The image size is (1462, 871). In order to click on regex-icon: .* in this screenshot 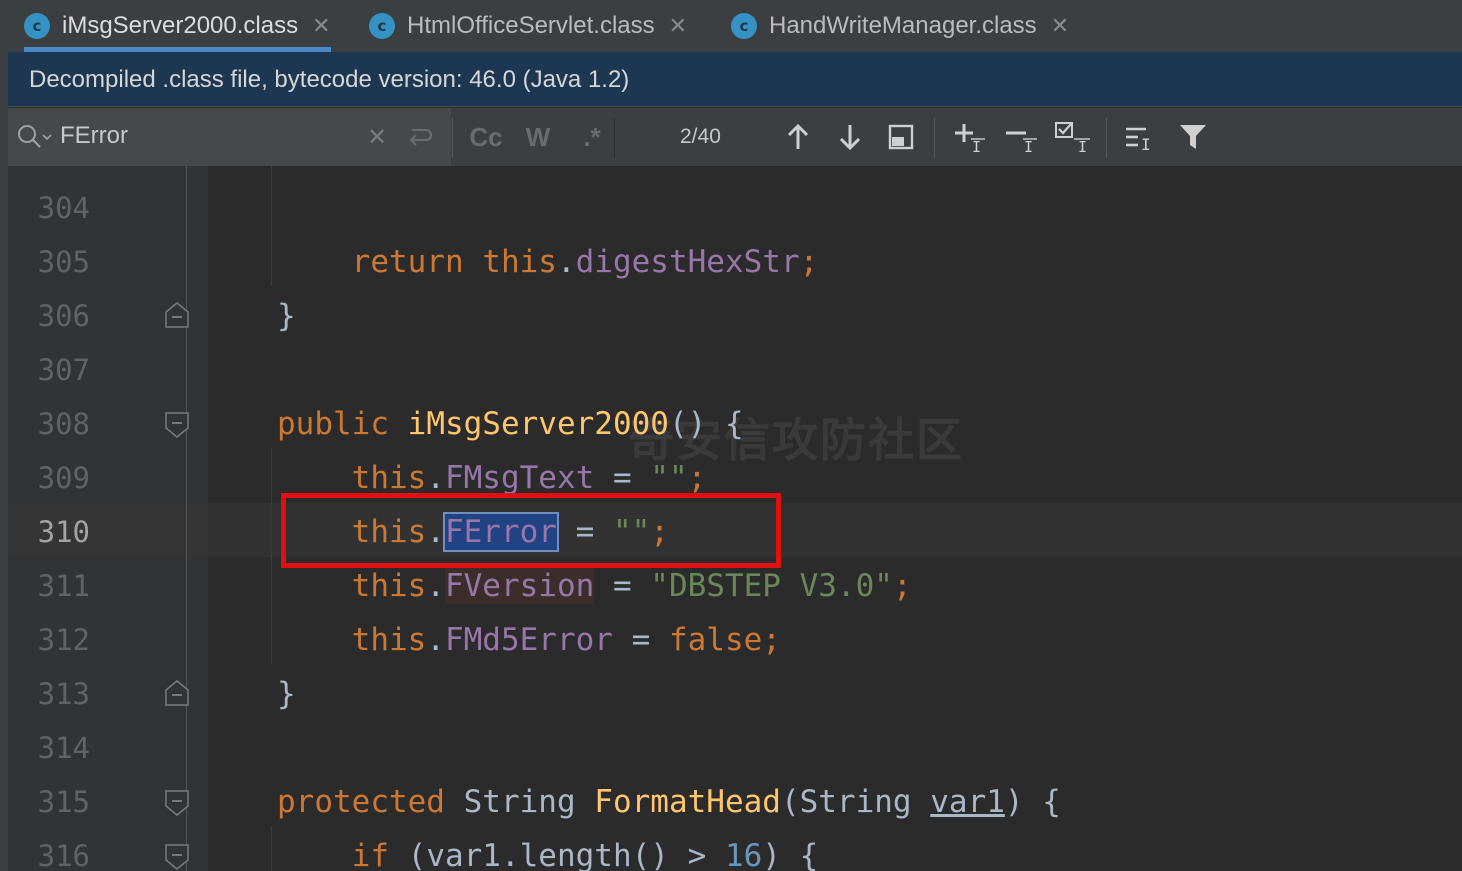, I will do `click(592, 137)`.